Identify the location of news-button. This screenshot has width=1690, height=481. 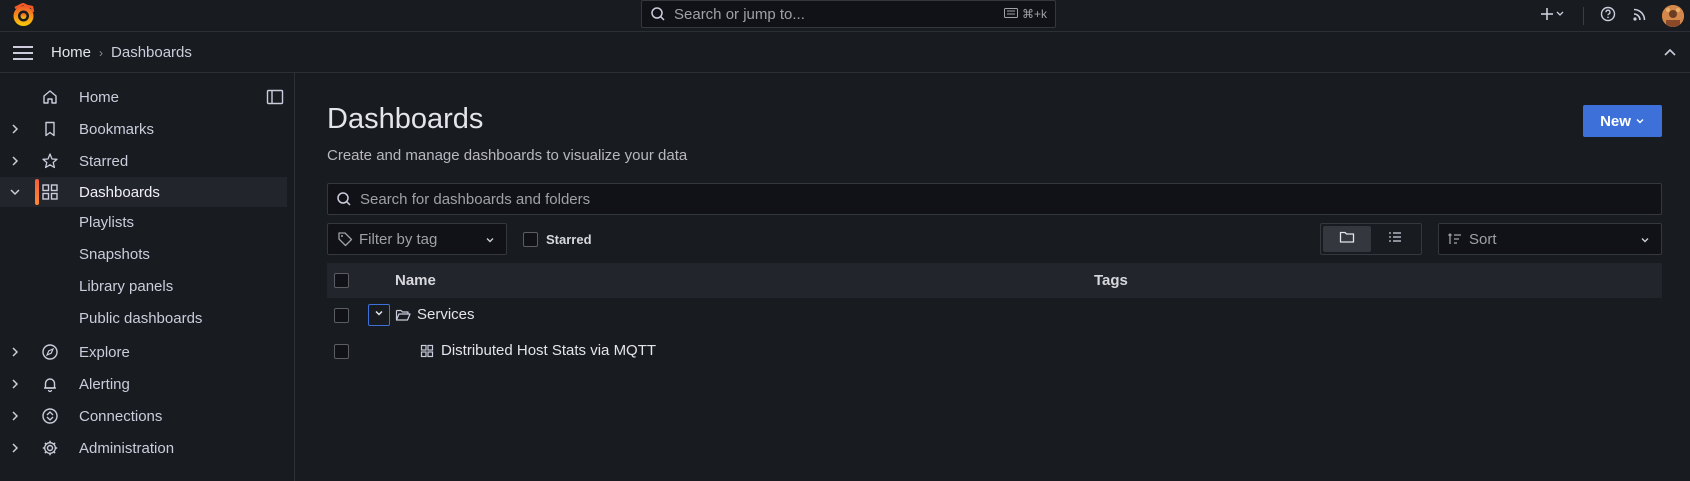
(1640, 16).